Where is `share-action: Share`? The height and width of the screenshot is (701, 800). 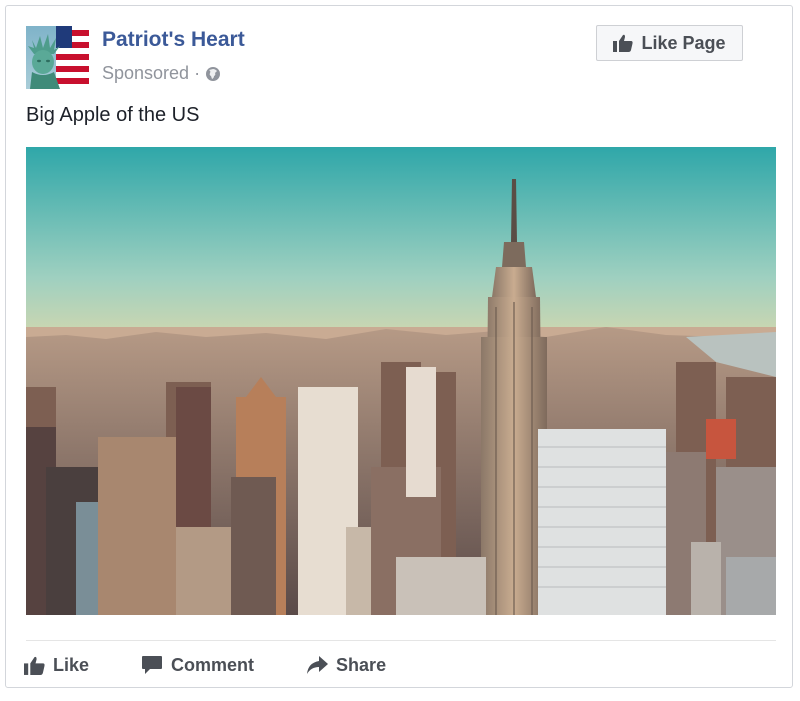
share-action: Share is located at coordinates (346, 665).